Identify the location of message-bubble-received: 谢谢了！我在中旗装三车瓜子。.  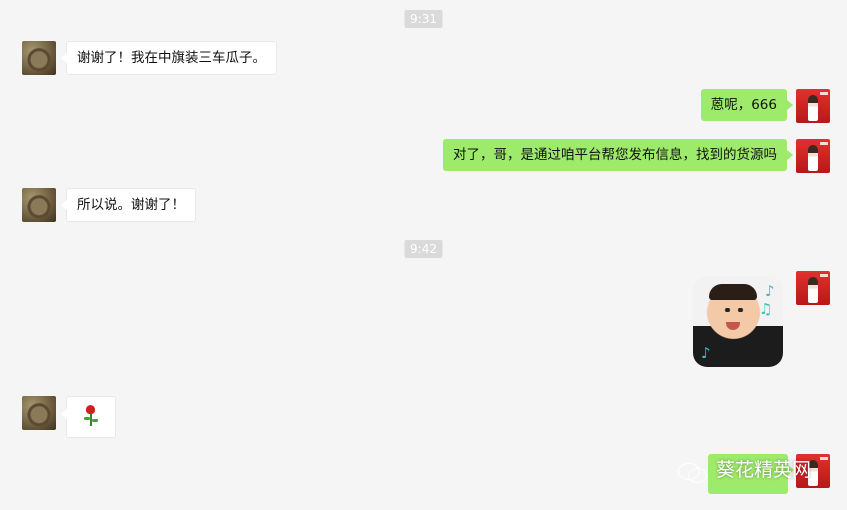
(169, 58).